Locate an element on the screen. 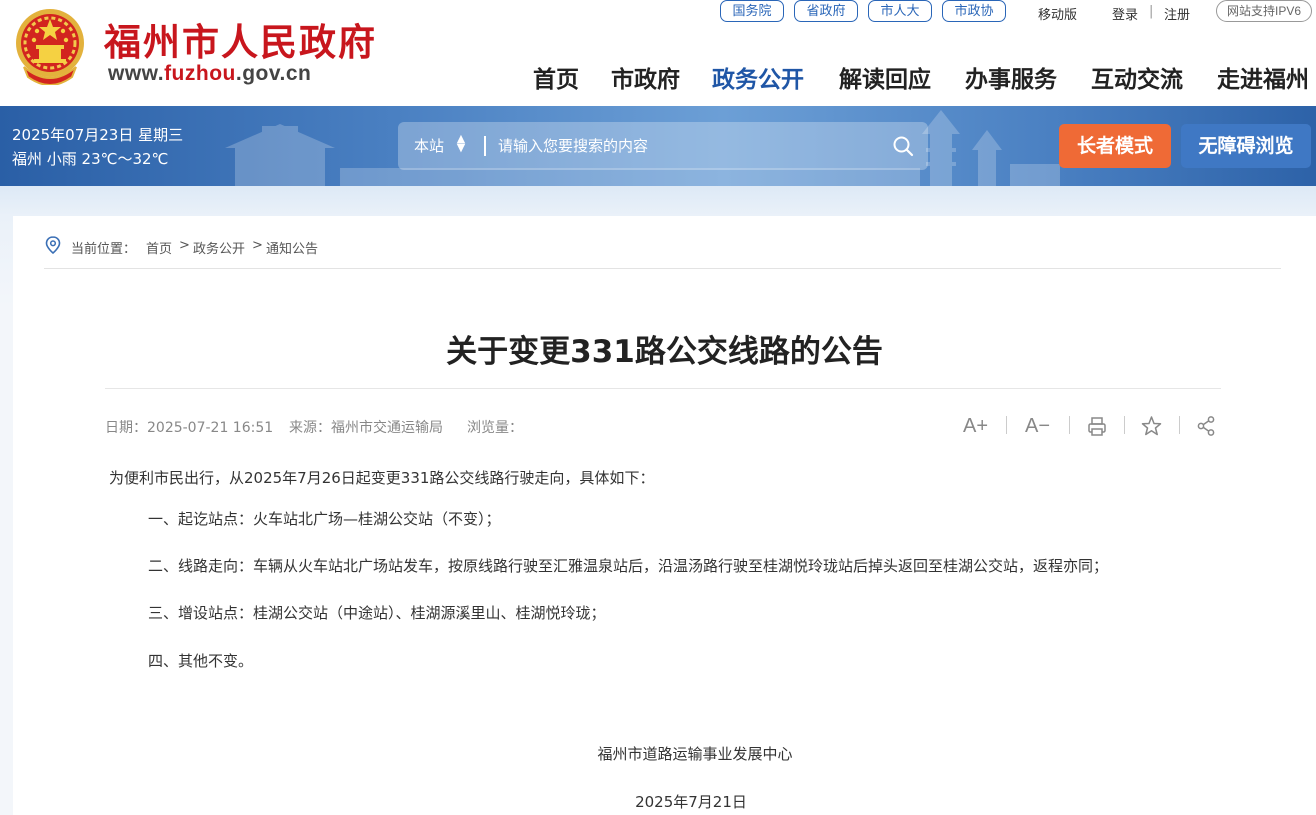 This screenshot has width=1316, height=815. article-item-4: 四、其他不变。 is located at coordinates (201, 661).